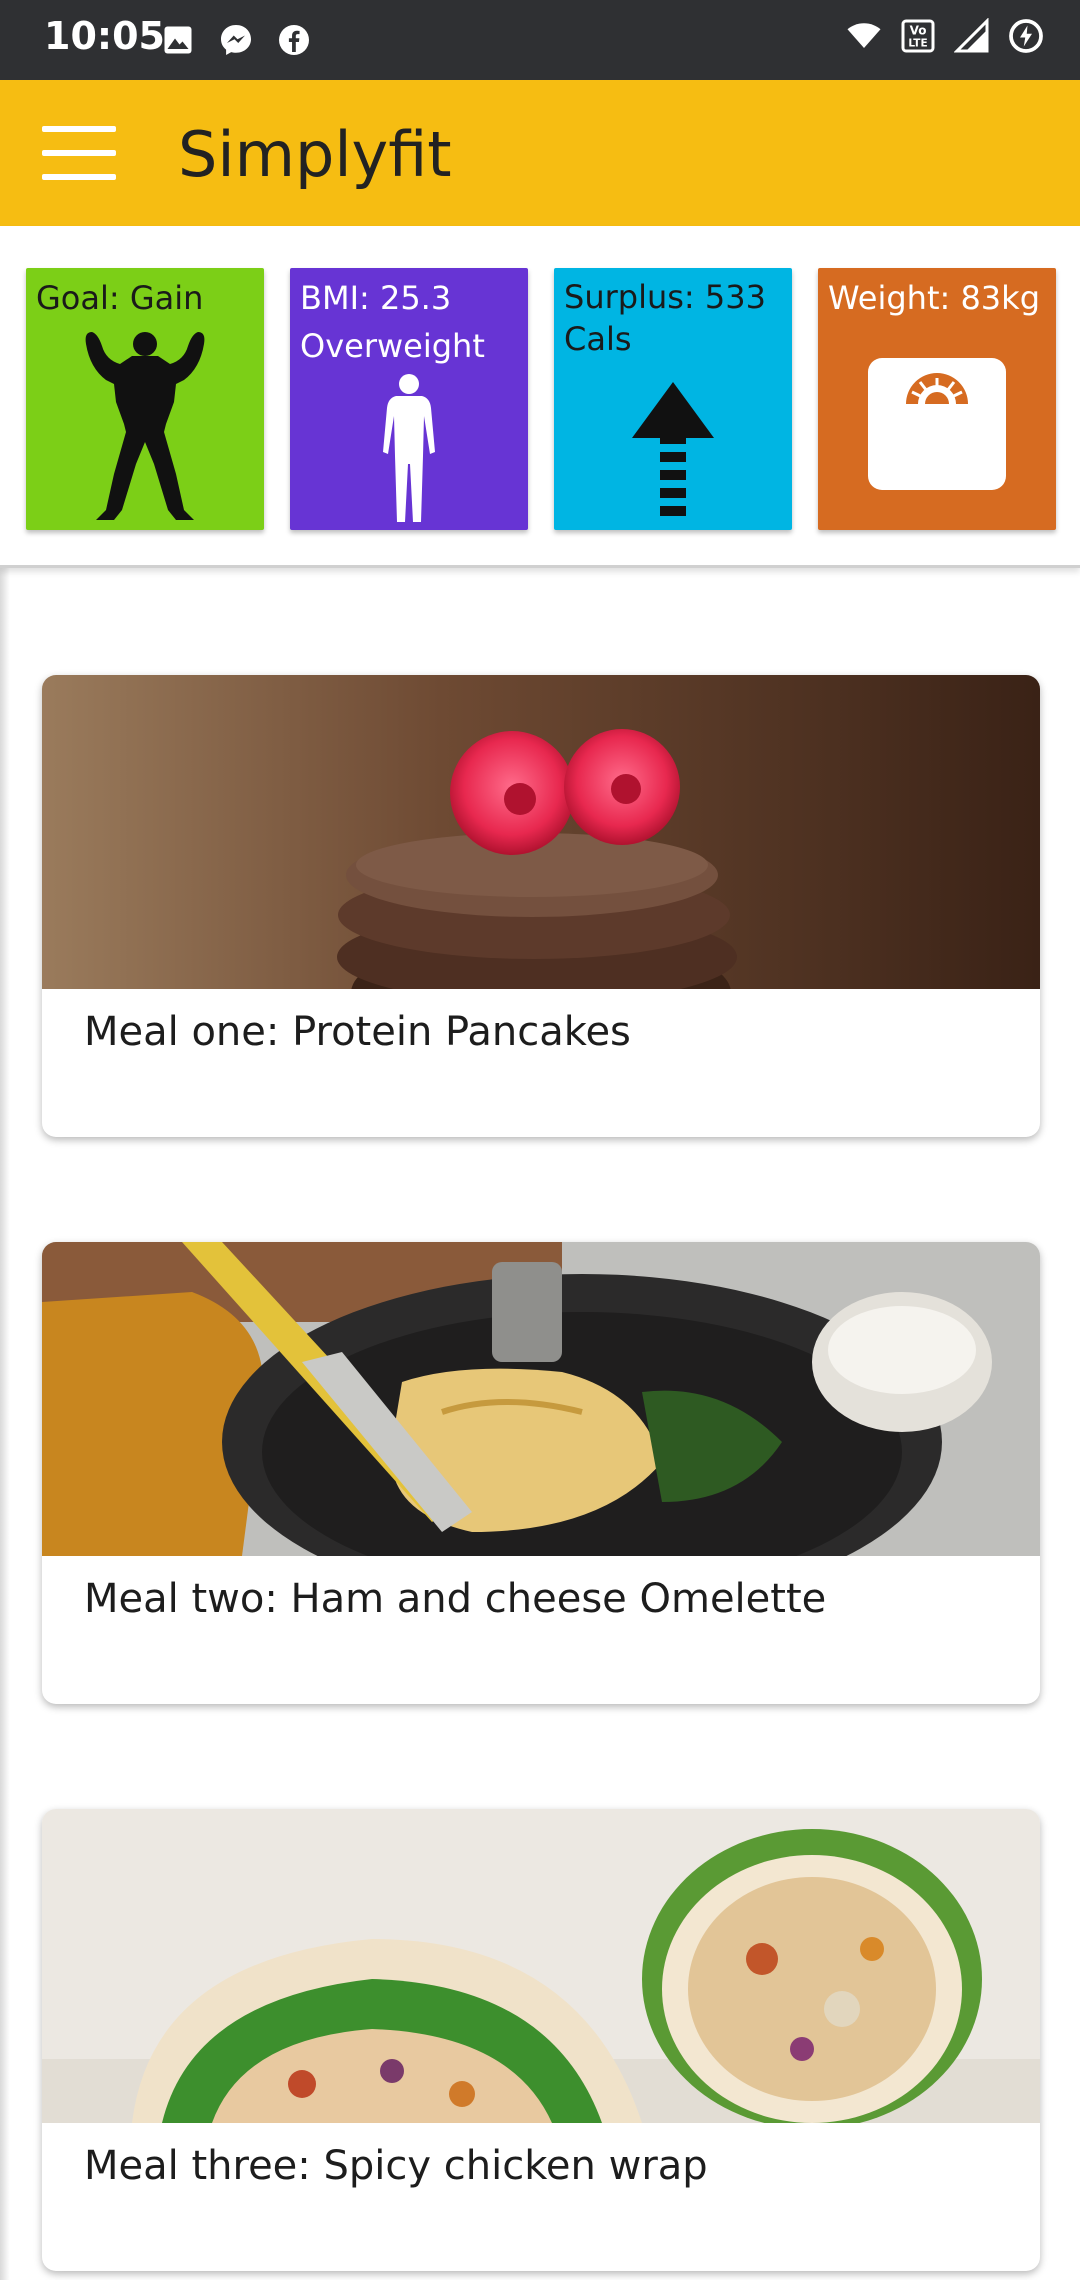 Image resolution: width=1080 pixels, height=2280 pixels. What do you see at coordinates (315, 154) in the screenshot?
I see `app-title: Simplyfit` at bounding box center [315, 154].